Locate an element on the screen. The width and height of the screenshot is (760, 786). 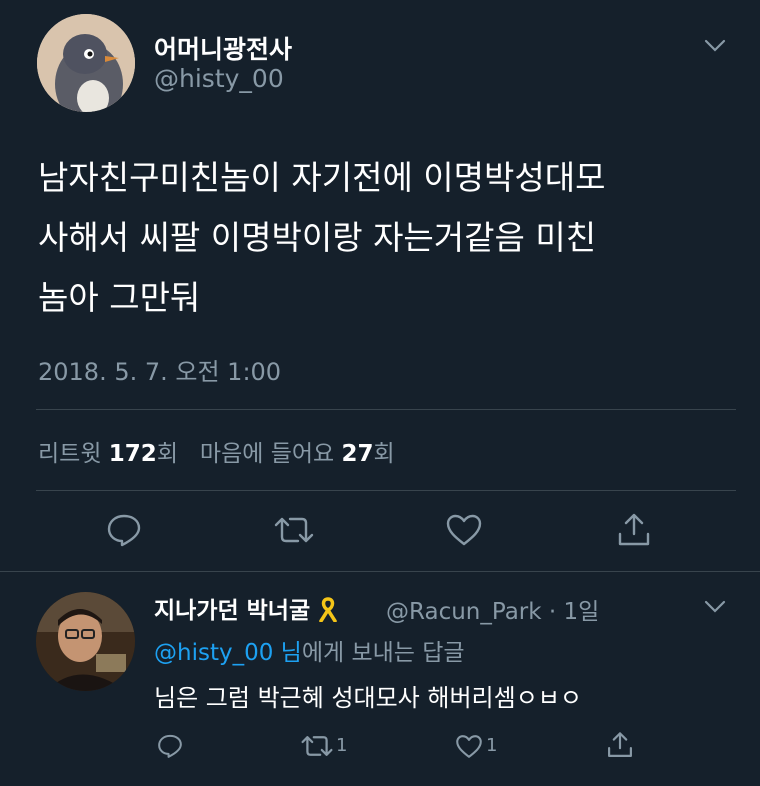
penguin-avatar is located at coordinates (86, 63).